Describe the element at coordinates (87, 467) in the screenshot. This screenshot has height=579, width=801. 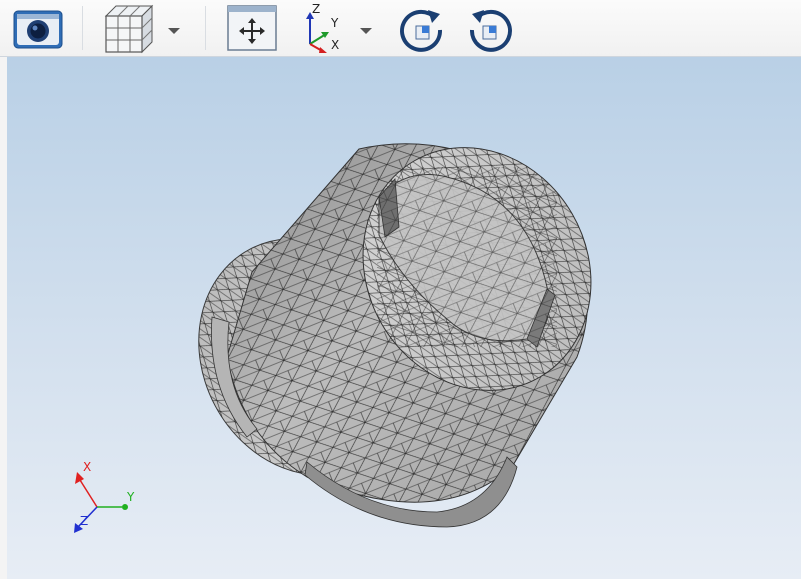
I see `triad-x-label: X` at that location.